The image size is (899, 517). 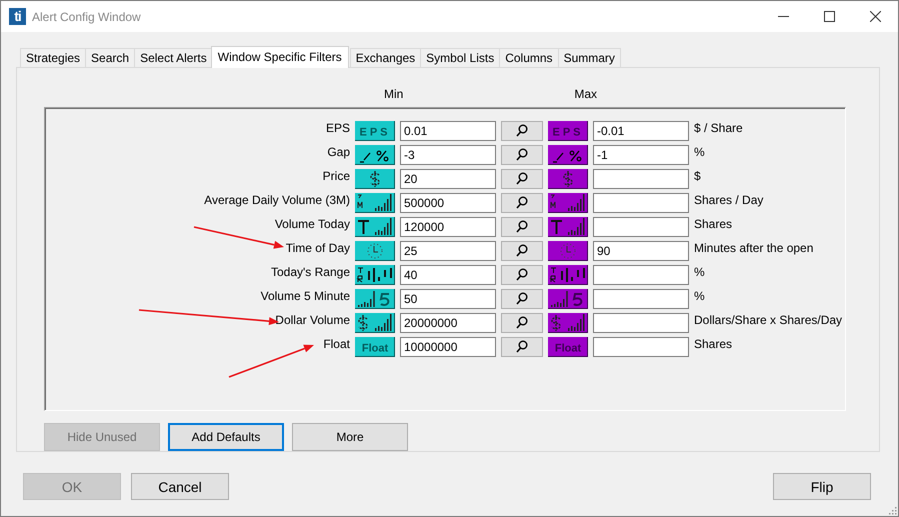 What do you see at coordinates (589, 57) in the screenshot?
I see `tab: Summary` at bounding box center [589, 57].